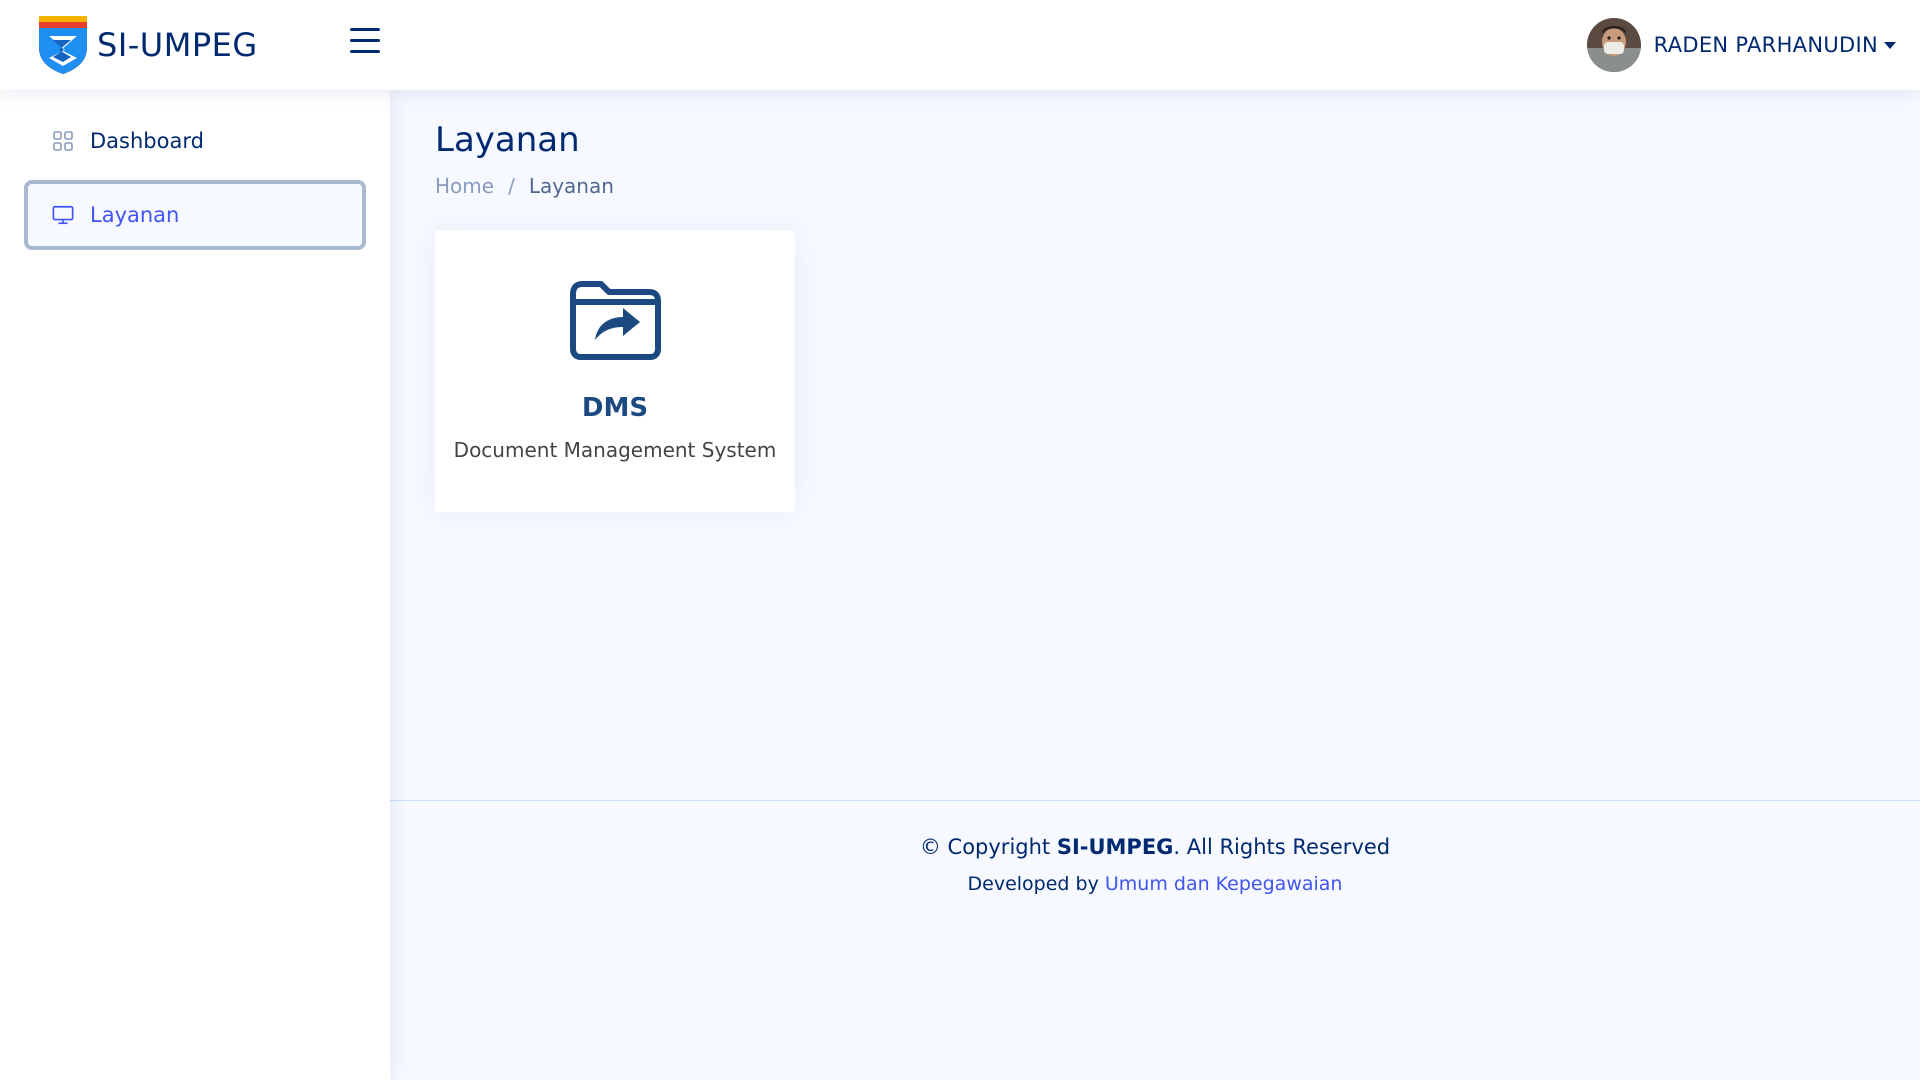 This screenshot has height=1080, width=1920. Describe the element at coordinates (615, 320) in the screenshot. I see `folder-share-icon` at that location.